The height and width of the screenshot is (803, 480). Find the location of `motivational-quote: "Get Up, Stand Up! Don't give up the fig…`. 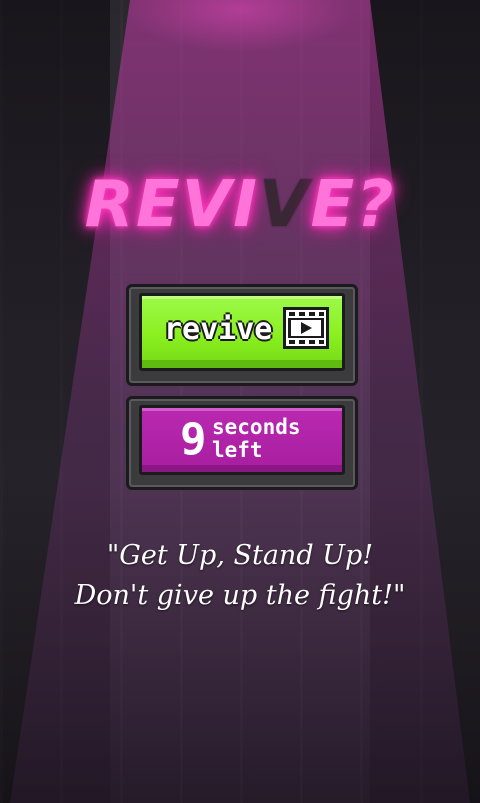

motivational-quote: "Get Up, Stand Up! Don't give up the fig… is located at coordinates (240, 576).